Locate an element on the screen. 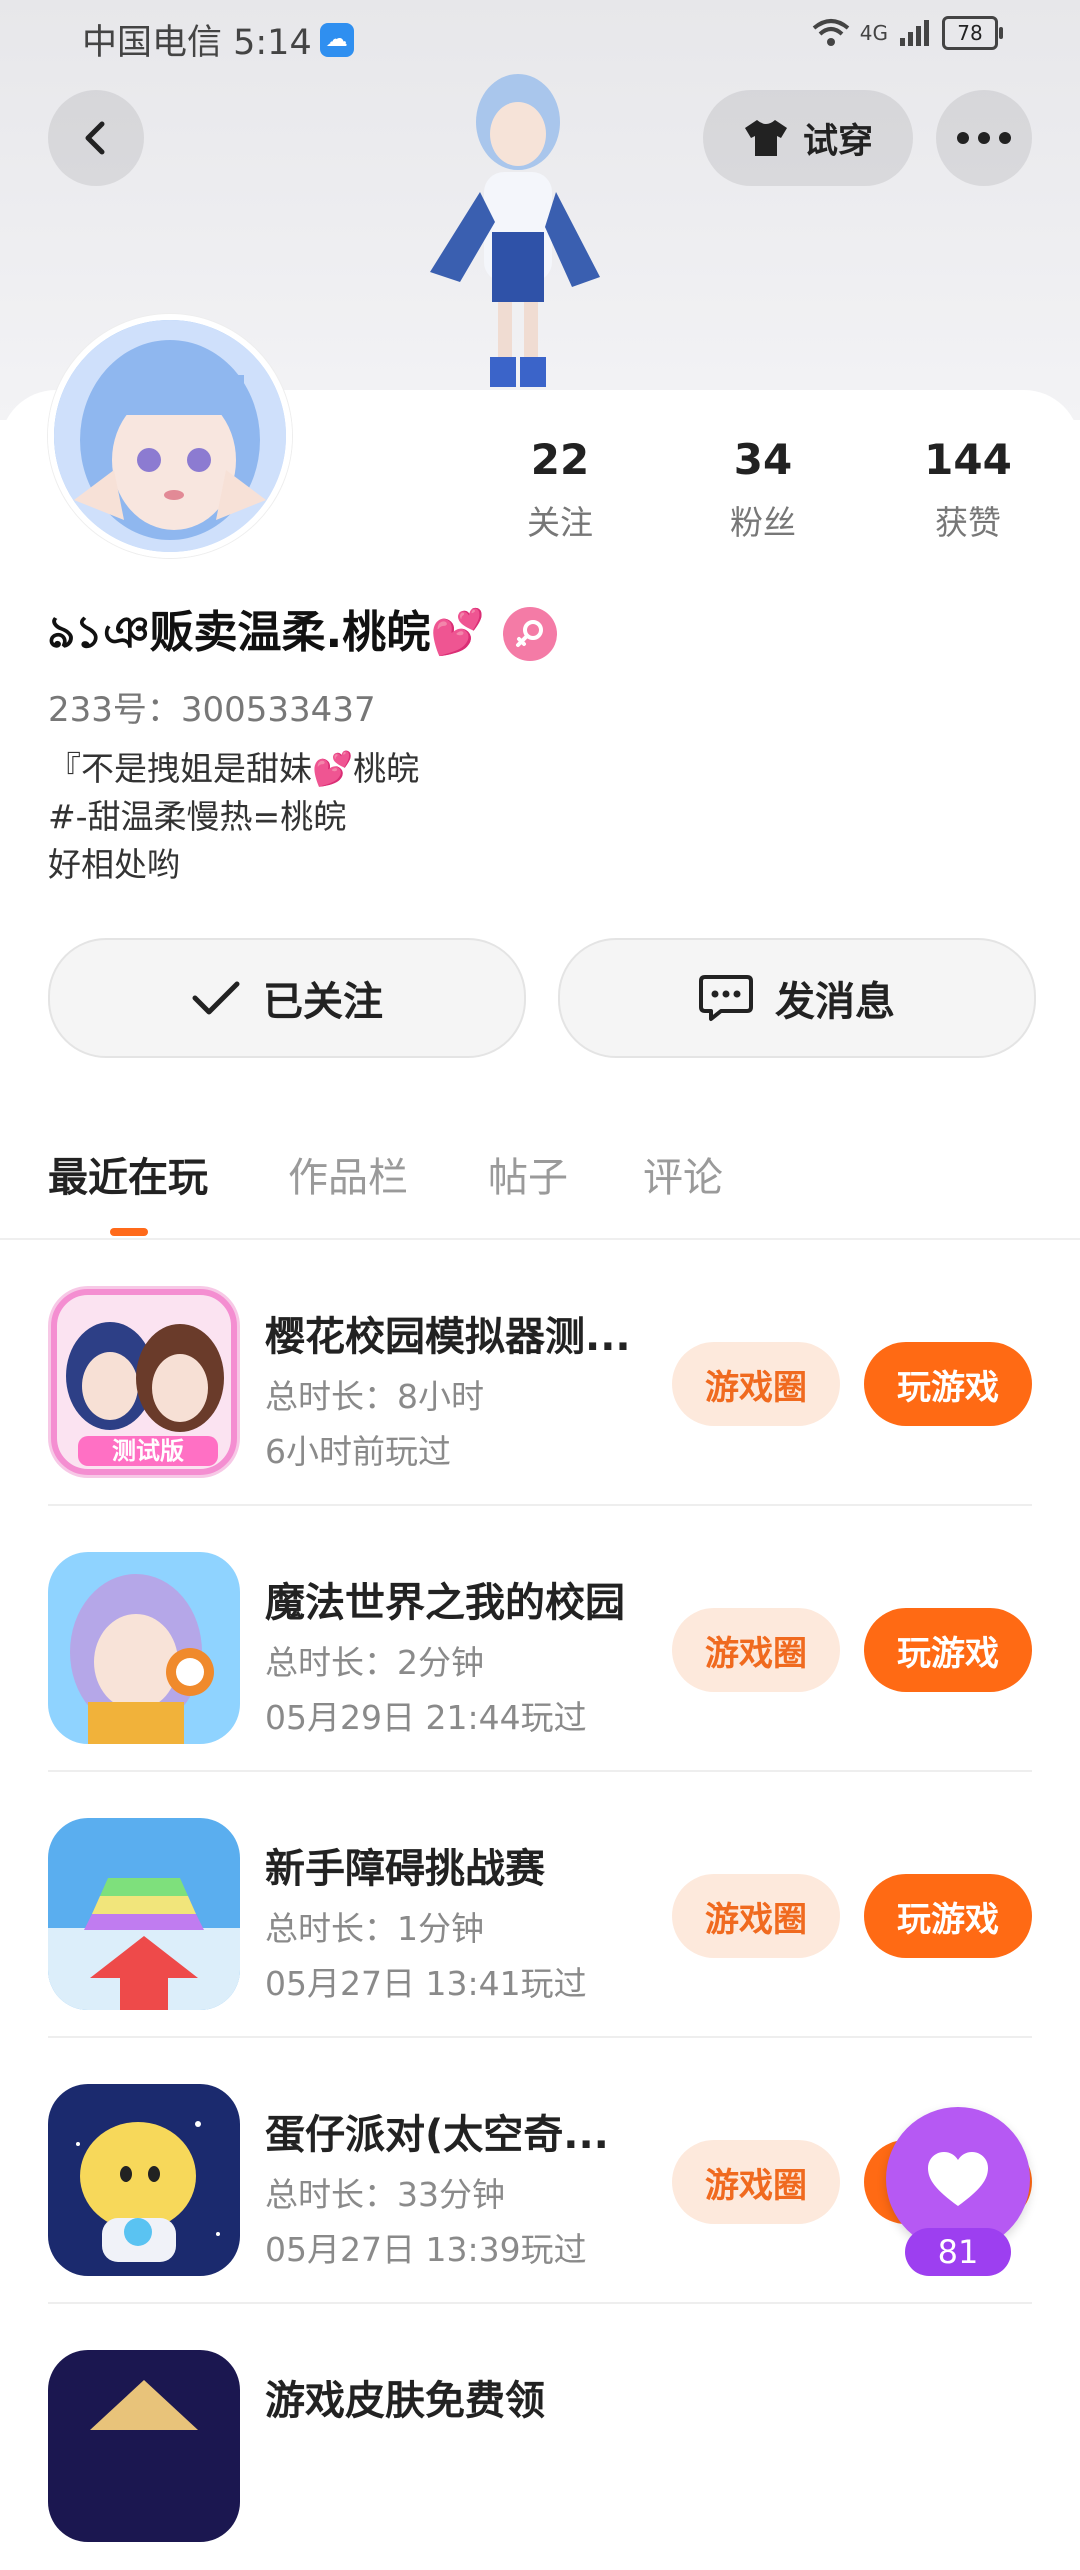  followed-button: 已关注 is located at coordinates (287, 998).